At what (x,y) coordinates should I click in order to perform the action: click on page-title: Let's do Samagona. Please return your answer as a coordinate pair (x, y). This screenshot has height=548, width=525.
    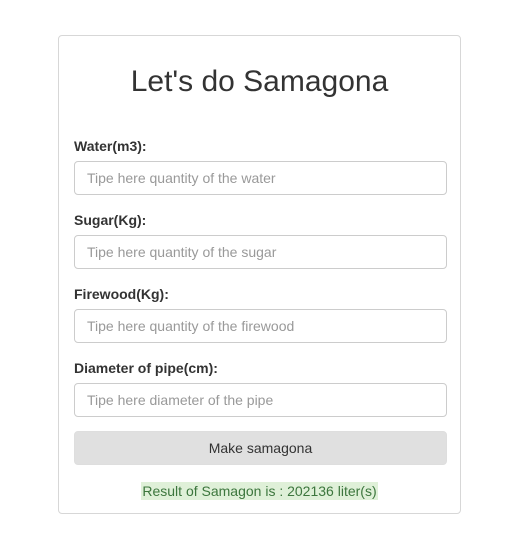
    Looking at the image, I should click on (259, 81).